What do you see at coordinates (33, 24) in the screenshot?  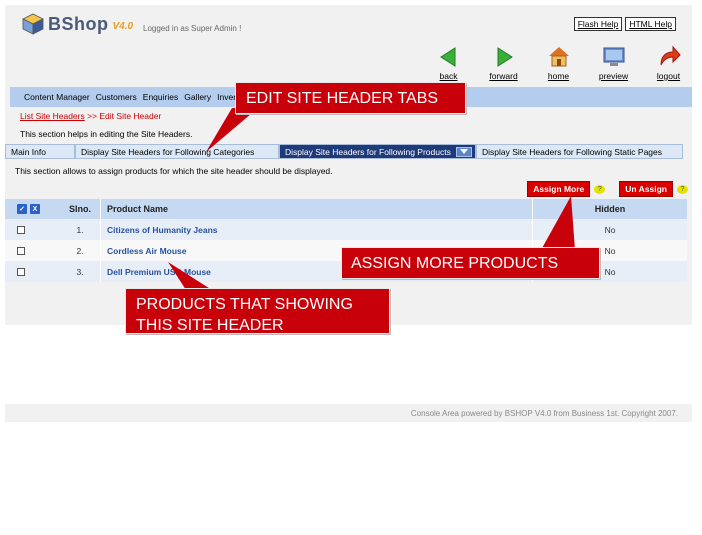 I see `cube-logo-icon` at bounding box center [33, 24].